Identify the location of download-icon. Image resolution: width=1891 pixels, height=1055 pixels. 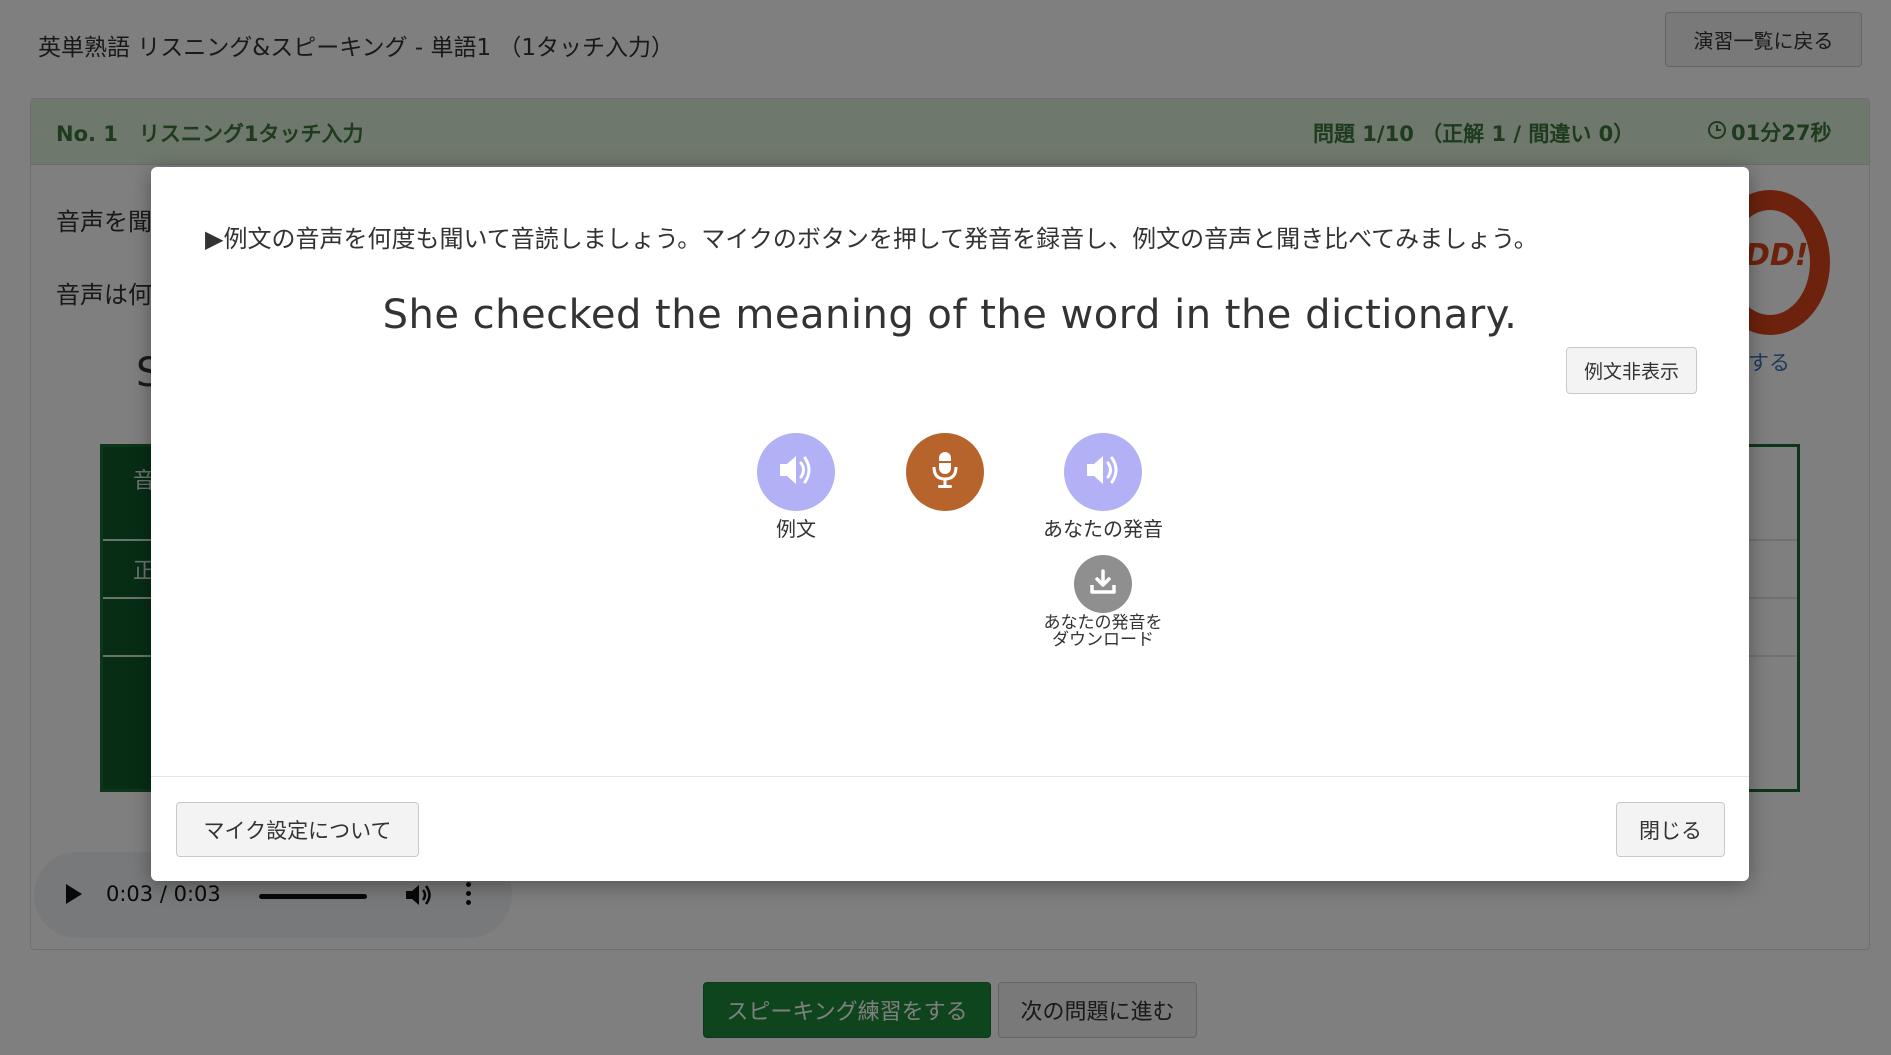
(1103, 584).